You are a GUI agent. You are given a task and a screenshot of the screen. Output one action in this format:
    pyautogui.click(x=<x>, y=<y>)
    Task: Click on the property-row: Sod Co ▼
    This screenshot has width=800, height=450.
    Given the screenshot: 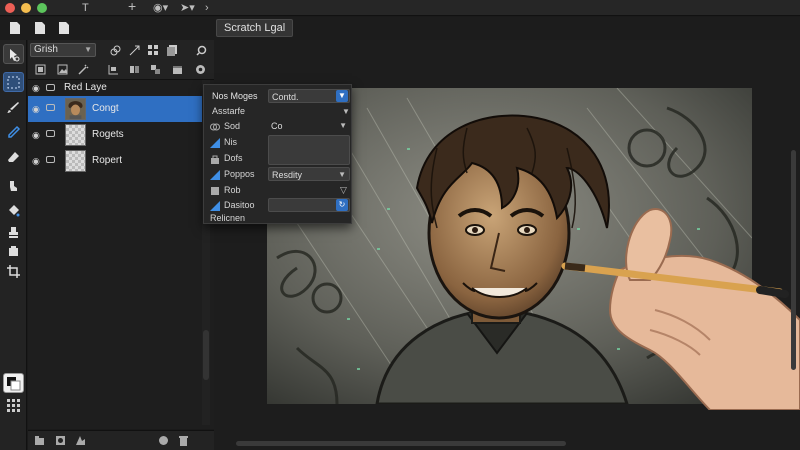 What is the action you would take?
    pyautogui.click(x=278, y=127)
    